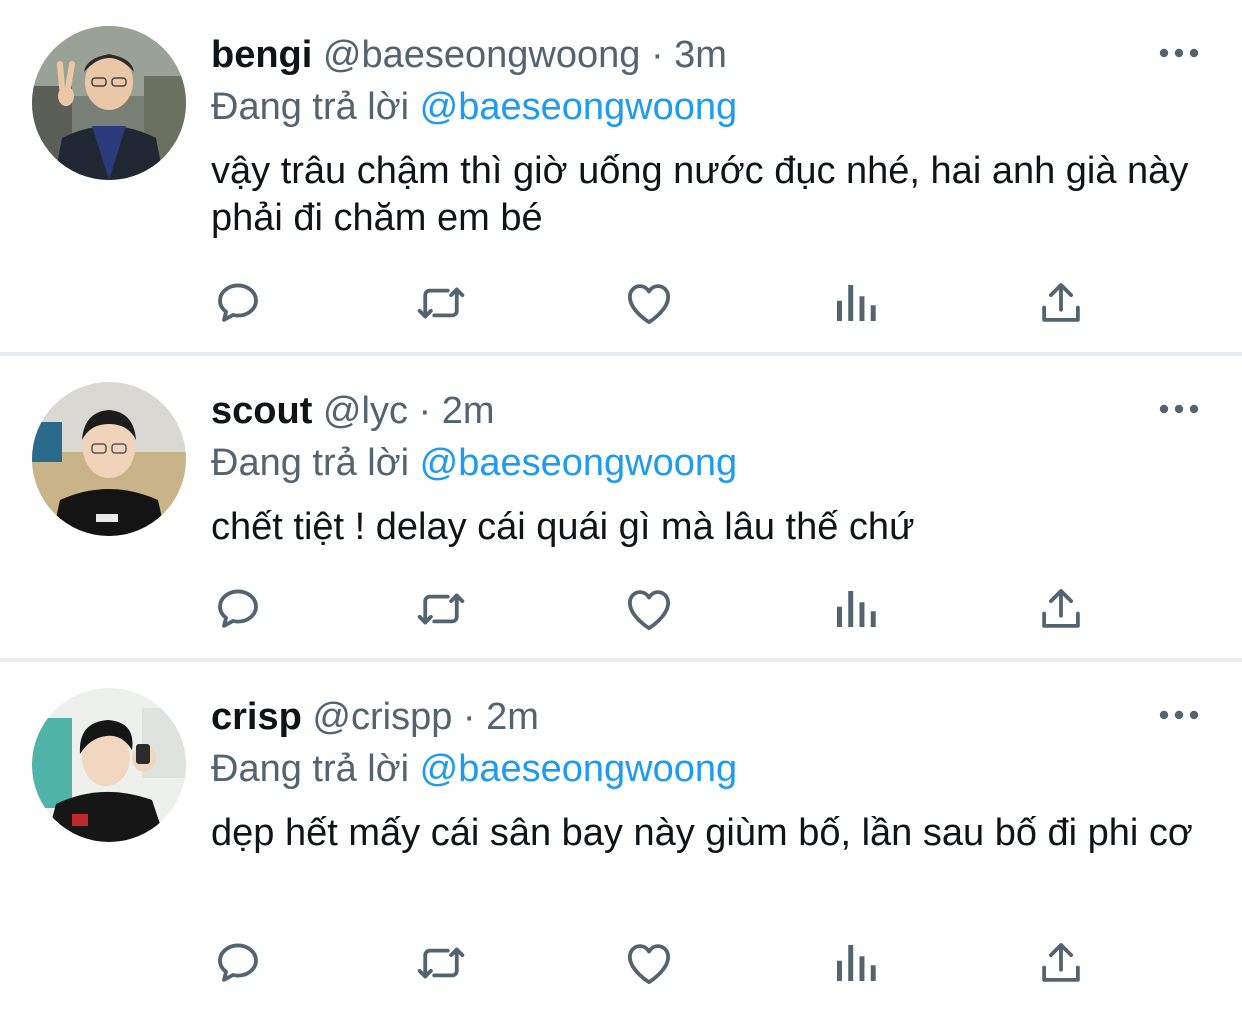 This screenshot has height=1016, width=1242. I want to click on display-name: bengi, so click(261, 55).